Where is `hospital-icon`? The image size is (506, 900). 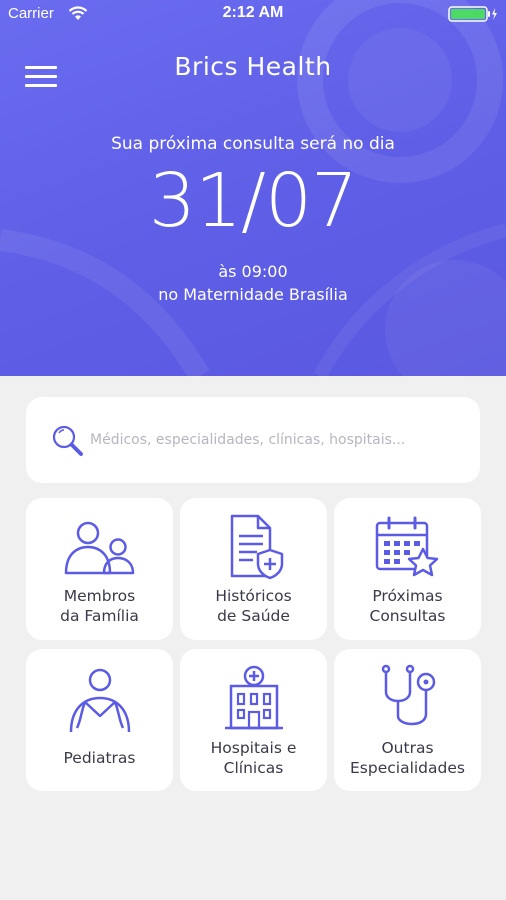
hospital-icon is located at coordinates (253, 697).